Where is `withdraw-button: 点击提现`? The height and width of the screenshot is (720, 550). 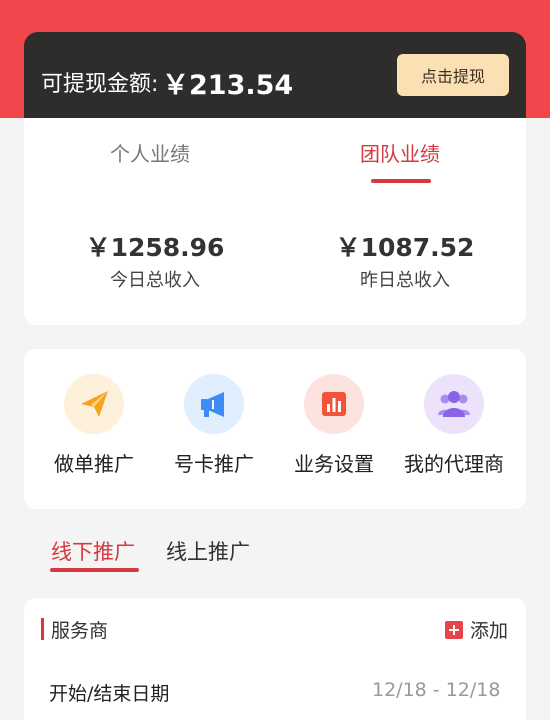
withdraw-button: 点击提现 is located at coordinates (453, 75).